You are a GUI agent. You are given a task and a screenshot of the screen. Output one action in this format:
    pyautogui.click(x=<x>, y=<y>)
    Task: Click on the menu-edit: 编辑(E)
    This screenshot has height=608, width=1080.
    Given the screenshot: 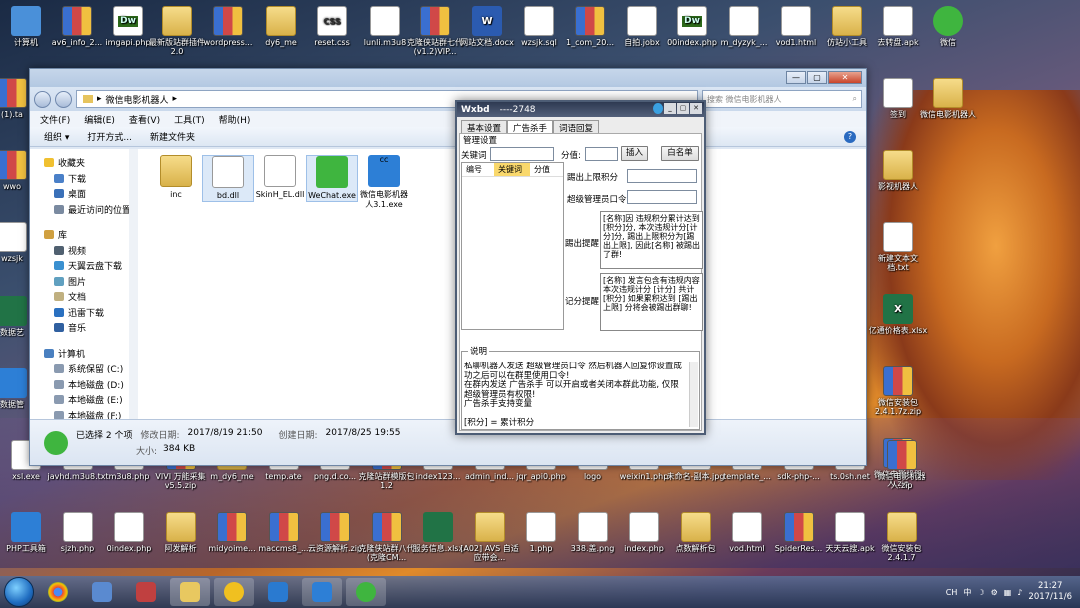 What is the action you would take?
    pyautogui.click(x=99, y=119)
    